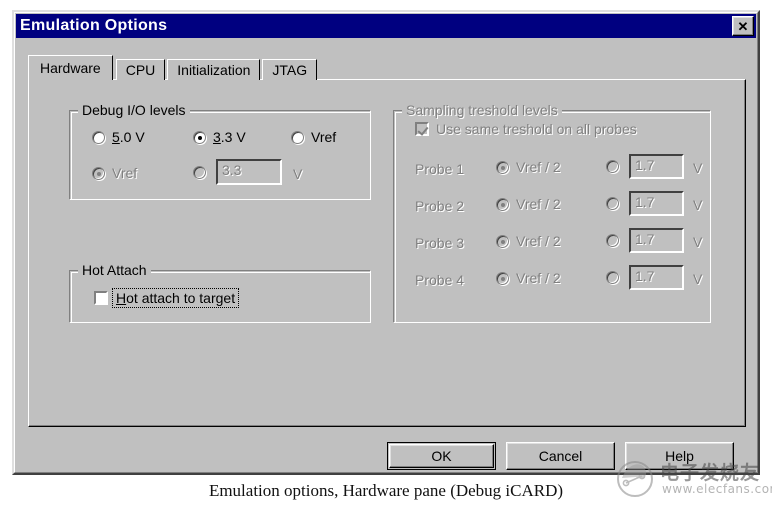 This screenshot has width=772, height=509. I want to click on radio-33v-accel: 3, so click(217, 137).